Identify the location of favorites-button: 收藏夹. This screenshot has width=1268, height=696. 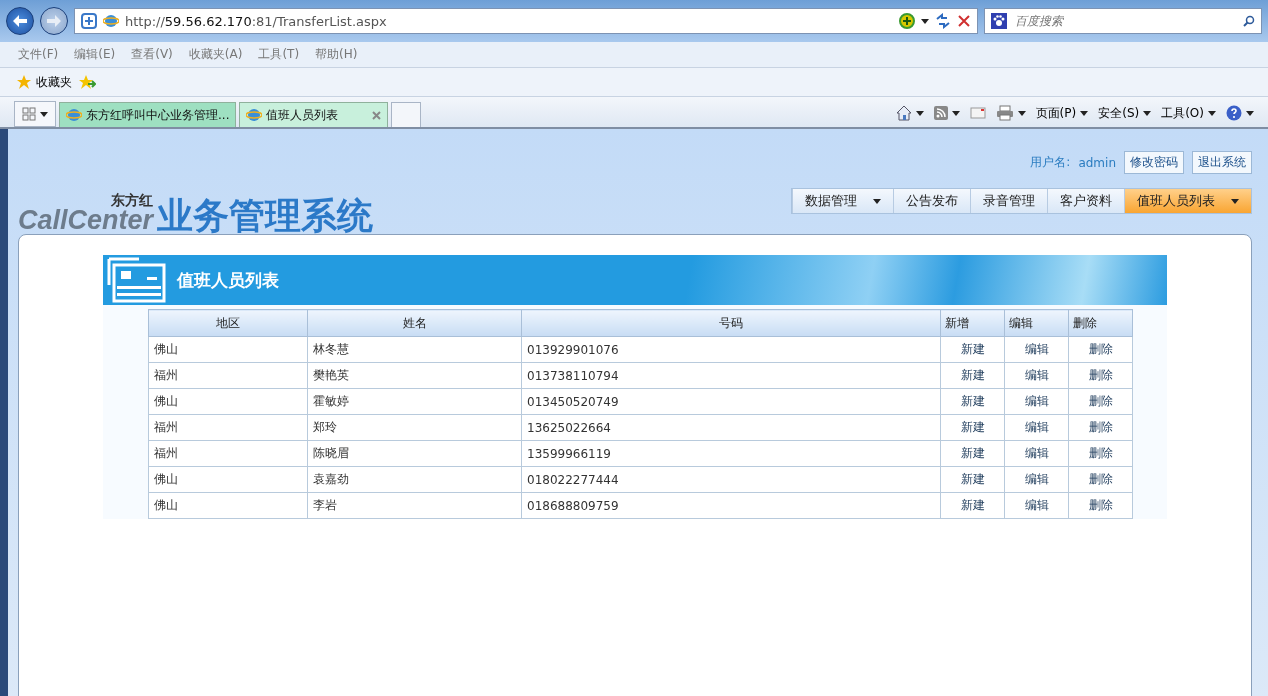
(44, 82).